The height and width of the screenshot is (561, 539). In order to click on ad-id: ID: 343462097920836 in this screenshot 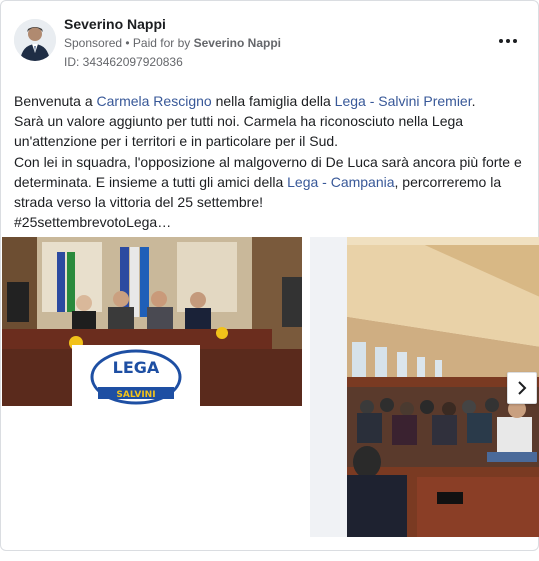, I will do `click(123, 62)`.